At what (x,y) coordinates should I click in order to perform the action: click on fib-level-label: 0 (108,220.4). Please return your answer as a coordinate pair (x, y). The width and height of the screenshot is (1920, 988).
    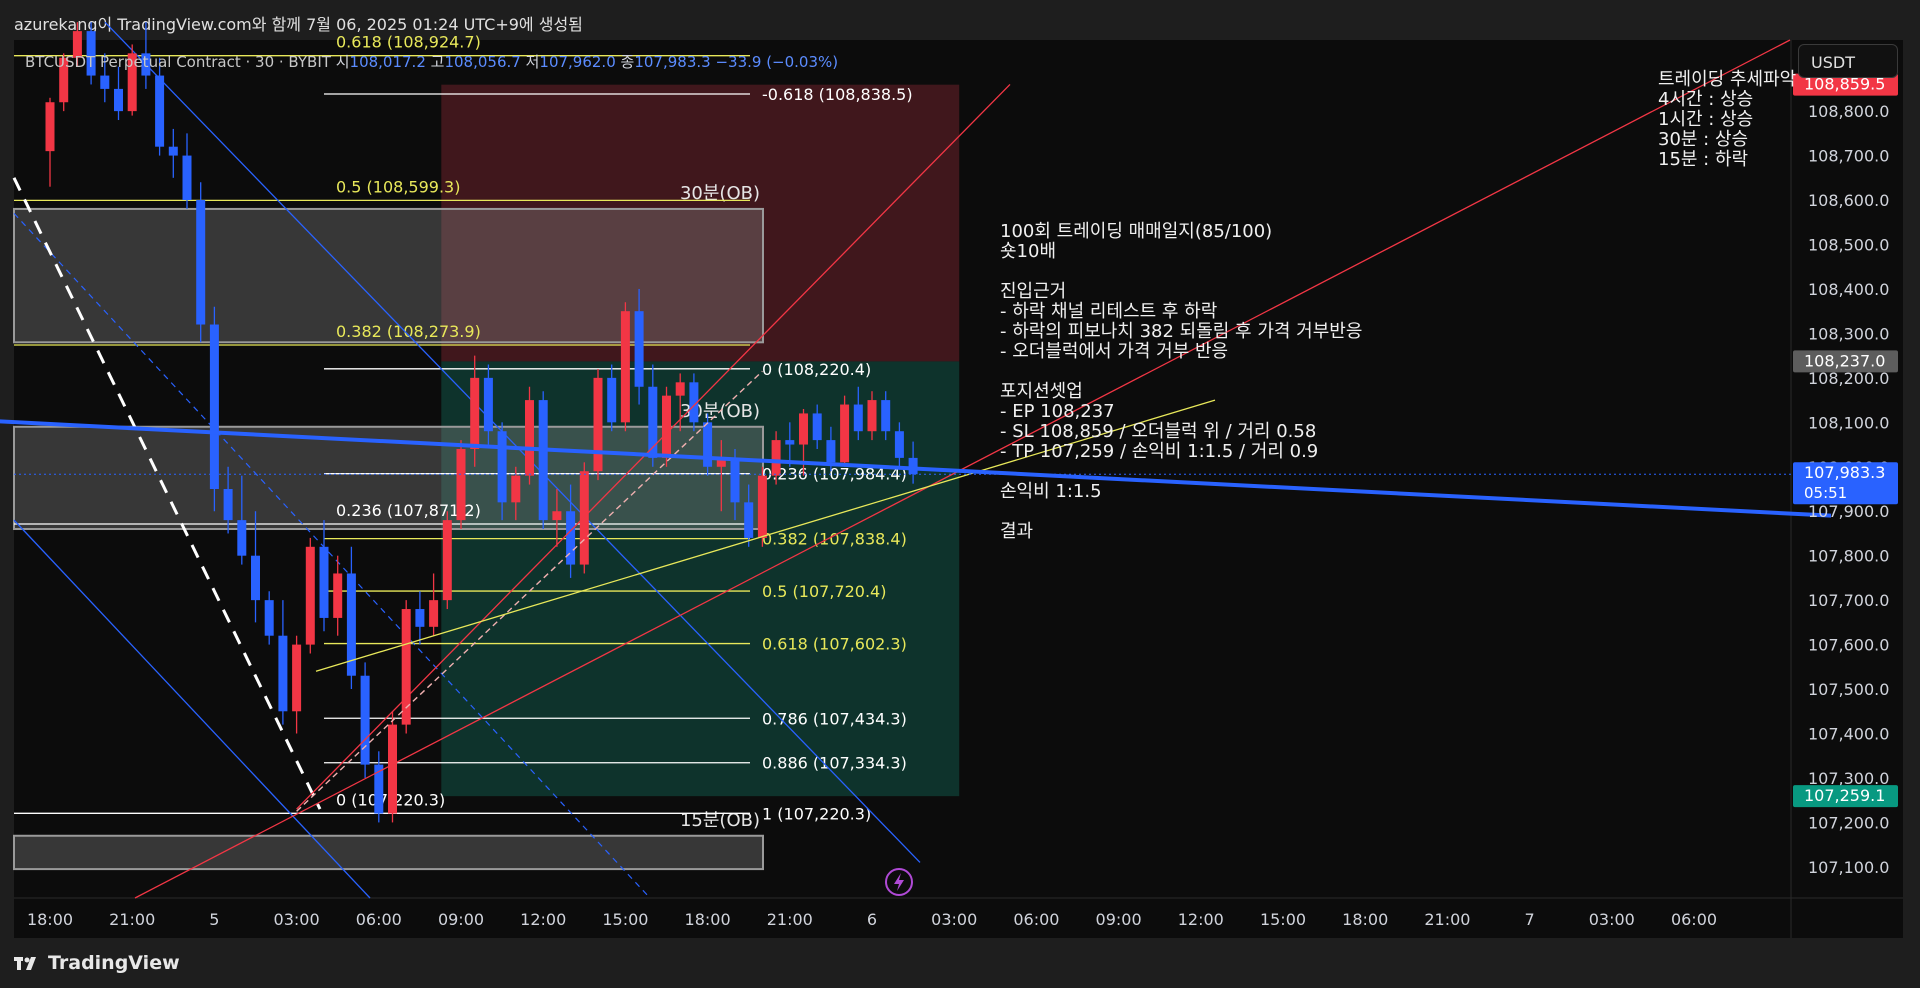
    Looking at the image, I should click on (816, 369).